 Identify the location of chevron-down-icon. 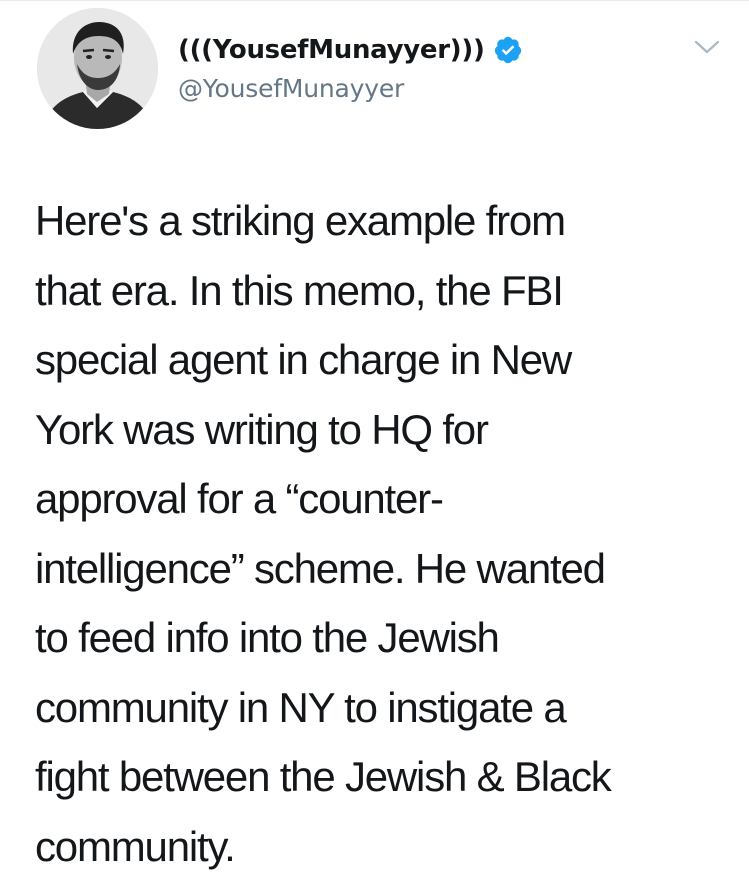
(707, 47).